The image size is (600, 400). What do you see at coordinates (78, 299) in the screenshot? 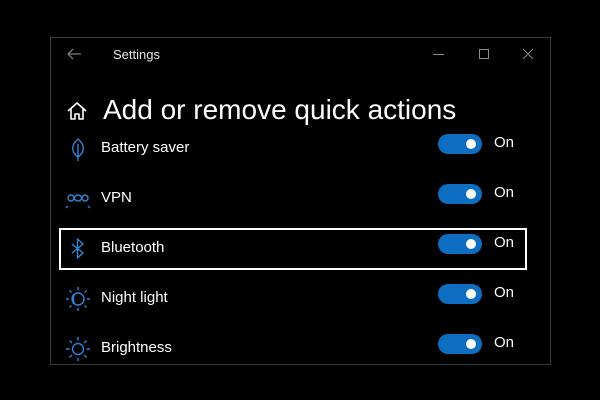
I see `night-light-icon` at bounding box center [78, 299].